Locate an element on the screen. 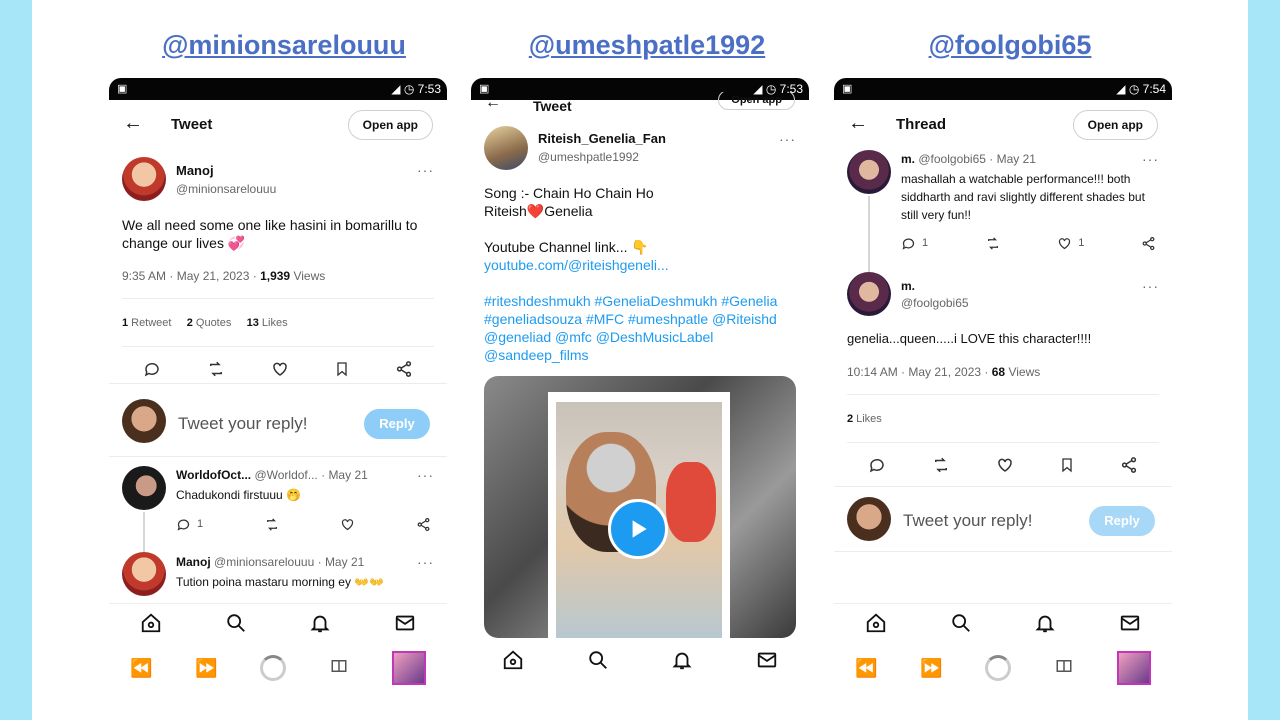 This screenshot has height=720, width=1280. likes-count: 2 is located at coordinates (850, 419).